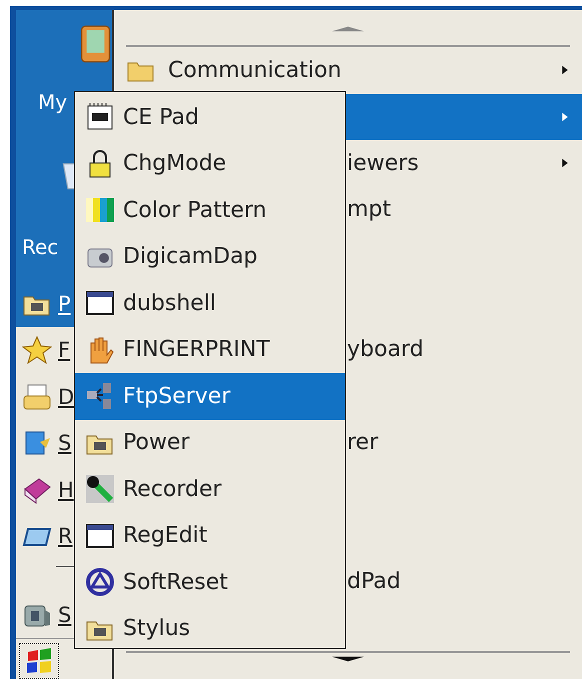 This screenshot has width=582, height=679. Describe the element at coordinates (348, 70) in the screenshot. I see `menu-item: Communication` at that location.